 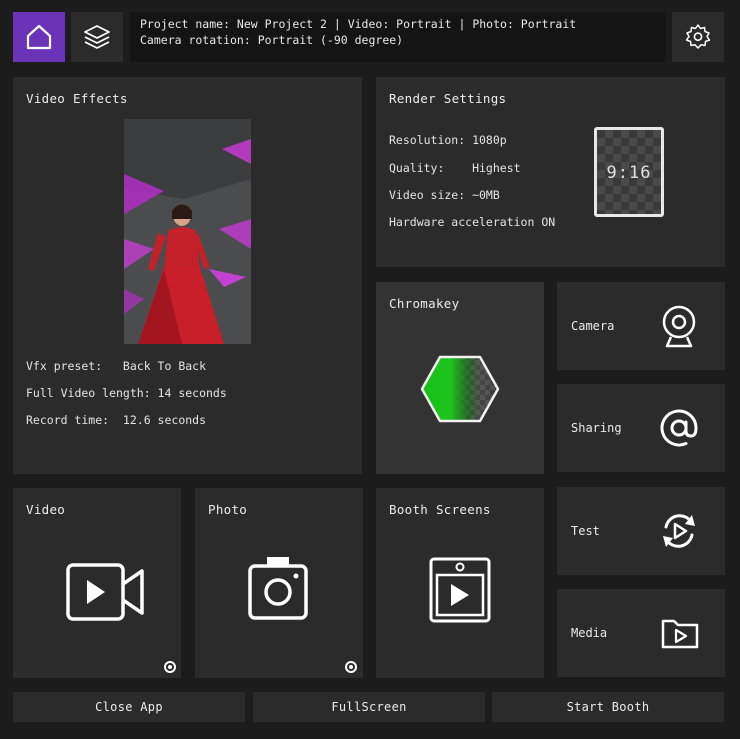 I want to click on video-mode-title: Video, so click(x=46, y=509).